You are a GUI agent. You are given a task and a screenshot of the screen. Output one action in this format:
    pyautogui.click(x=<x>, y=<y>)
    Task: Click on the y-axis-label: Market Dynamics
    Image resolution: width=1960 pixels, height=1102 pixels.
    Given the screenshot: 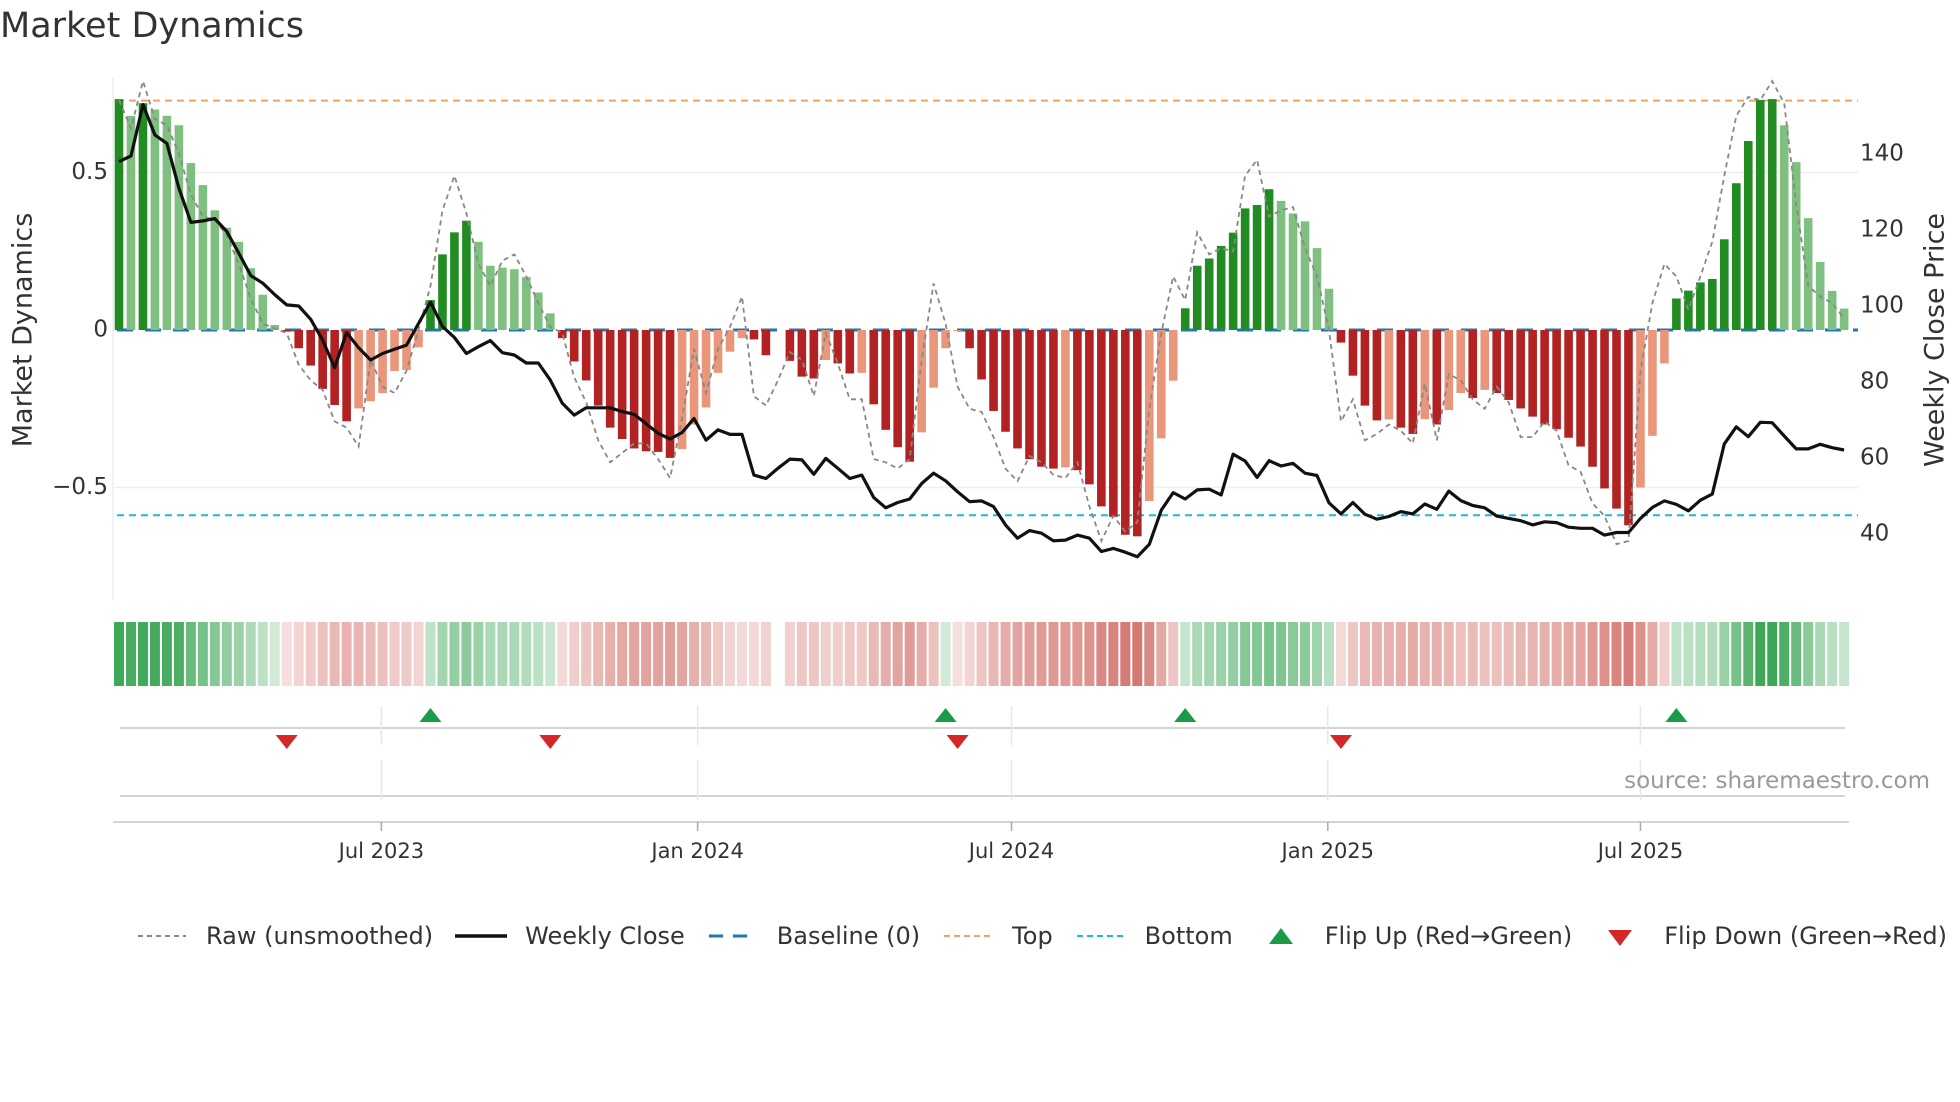 What is the action you would take?
    pyautogui.click(x=23, y=330)
    